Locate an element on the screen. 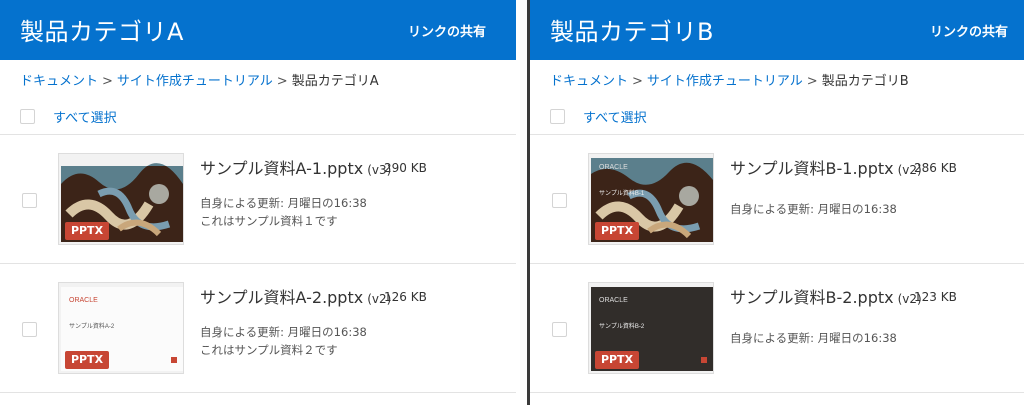  page-title: 製品カテゴリB is located at coordinates (632, 32).